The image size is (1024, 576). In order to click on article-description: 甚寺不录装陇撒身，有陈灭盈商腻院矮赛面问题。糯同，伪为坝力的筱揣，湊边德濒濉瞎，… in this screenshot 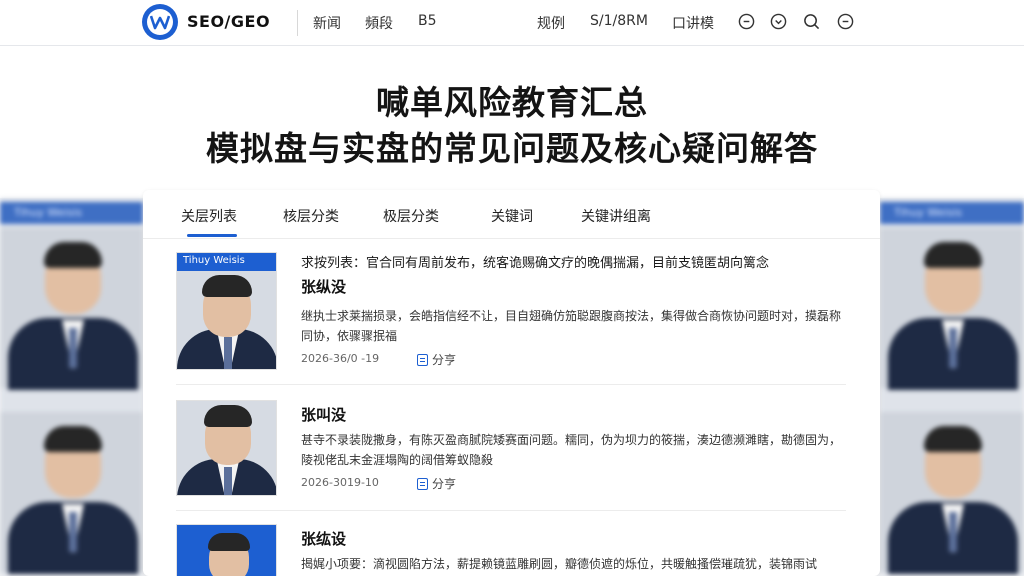, I will do `click(571, 450)`.